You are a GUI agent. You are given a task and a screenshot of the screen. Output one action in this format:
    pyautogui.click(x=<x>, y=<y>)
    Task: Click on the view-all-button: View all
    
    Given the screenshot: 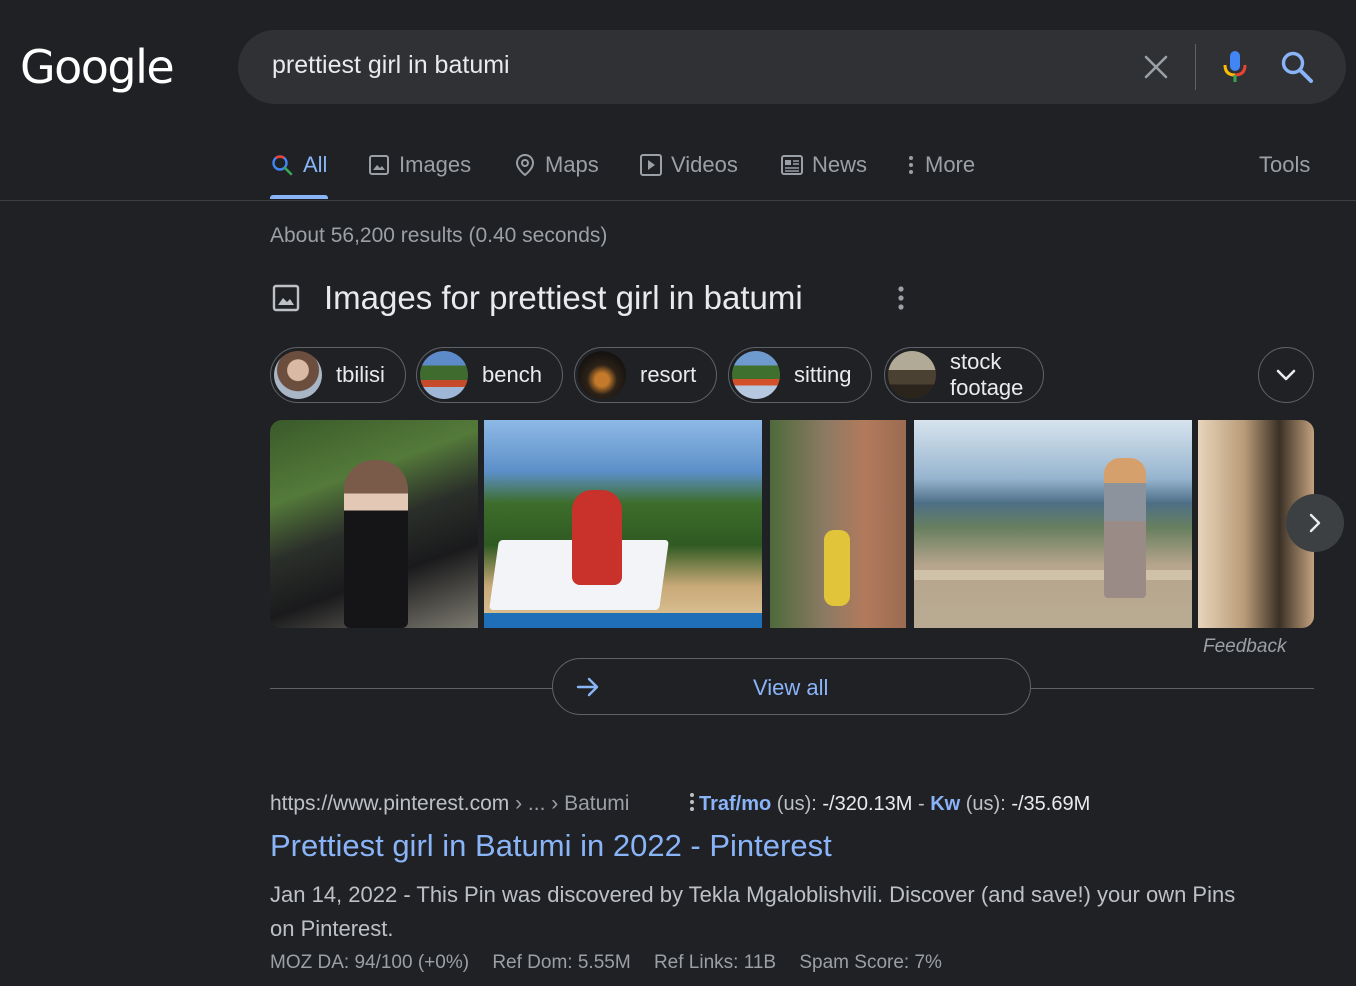 What is the action you would take?
    pyautogui.click(x=791, y=686)
    